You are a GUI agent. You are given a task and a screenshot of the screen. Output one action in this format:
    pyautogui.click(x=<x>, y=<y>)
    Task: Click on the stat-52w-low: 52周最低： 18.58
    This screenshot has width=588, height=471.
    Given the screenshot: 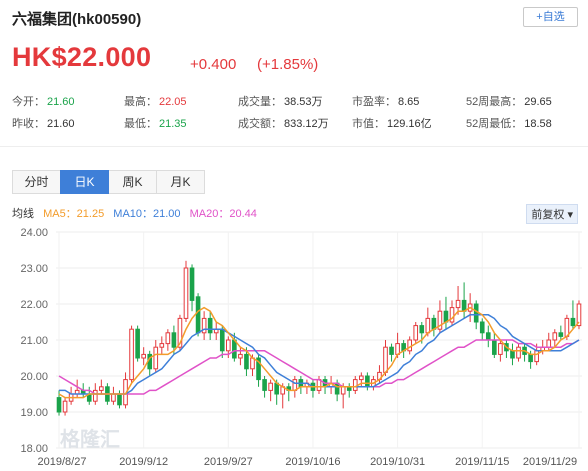 What is the action you would take?
    pyautogui.click(x=509, y=123)
    